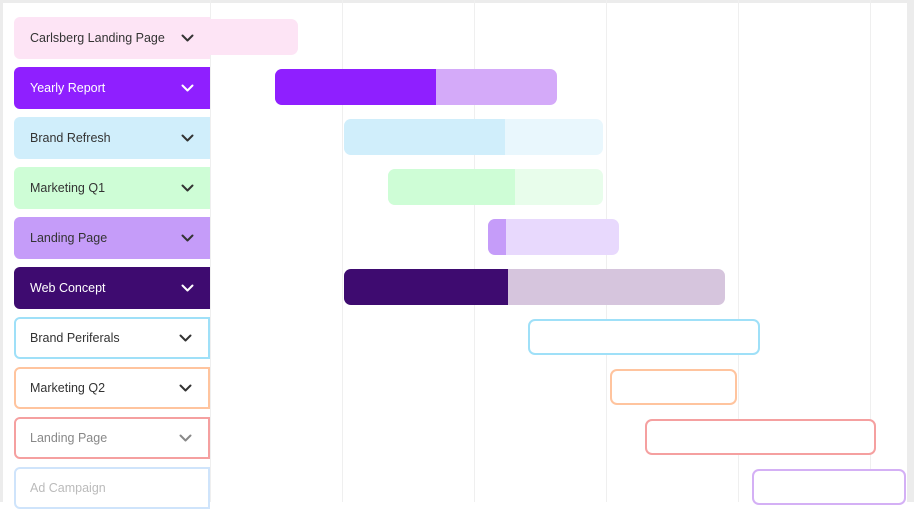  I want to click on task-row-label: Brand Periferals, so click(112, 338).